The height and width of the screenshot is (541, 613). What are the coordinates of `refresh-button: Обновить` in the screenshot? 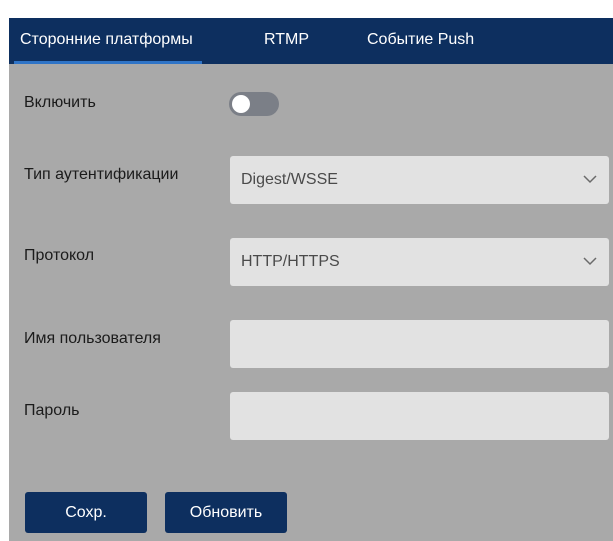 It's located at (226, 512).